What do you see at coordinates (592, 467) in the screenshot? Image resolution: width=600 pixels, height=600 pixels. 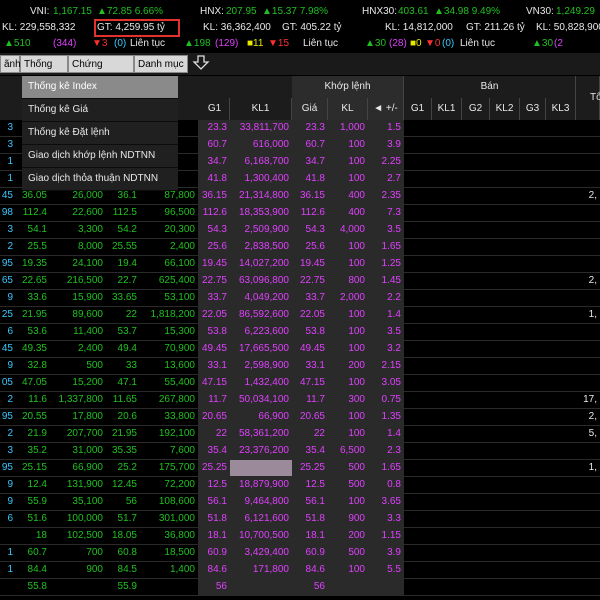 I see `table-cell: 1,` at bounding box center [592, 467].